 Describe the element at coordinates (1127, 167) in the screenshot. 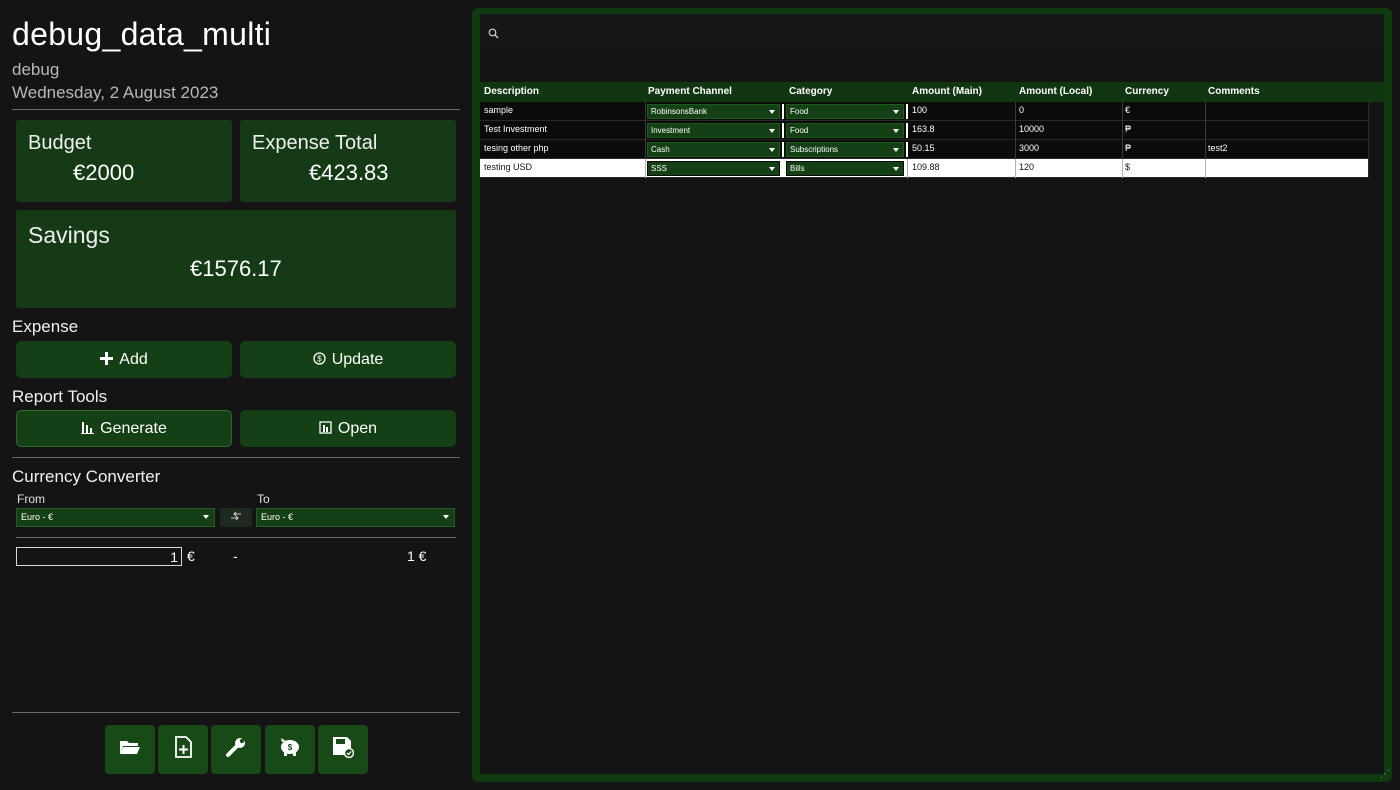

I see `currency-cell: $` at that location.